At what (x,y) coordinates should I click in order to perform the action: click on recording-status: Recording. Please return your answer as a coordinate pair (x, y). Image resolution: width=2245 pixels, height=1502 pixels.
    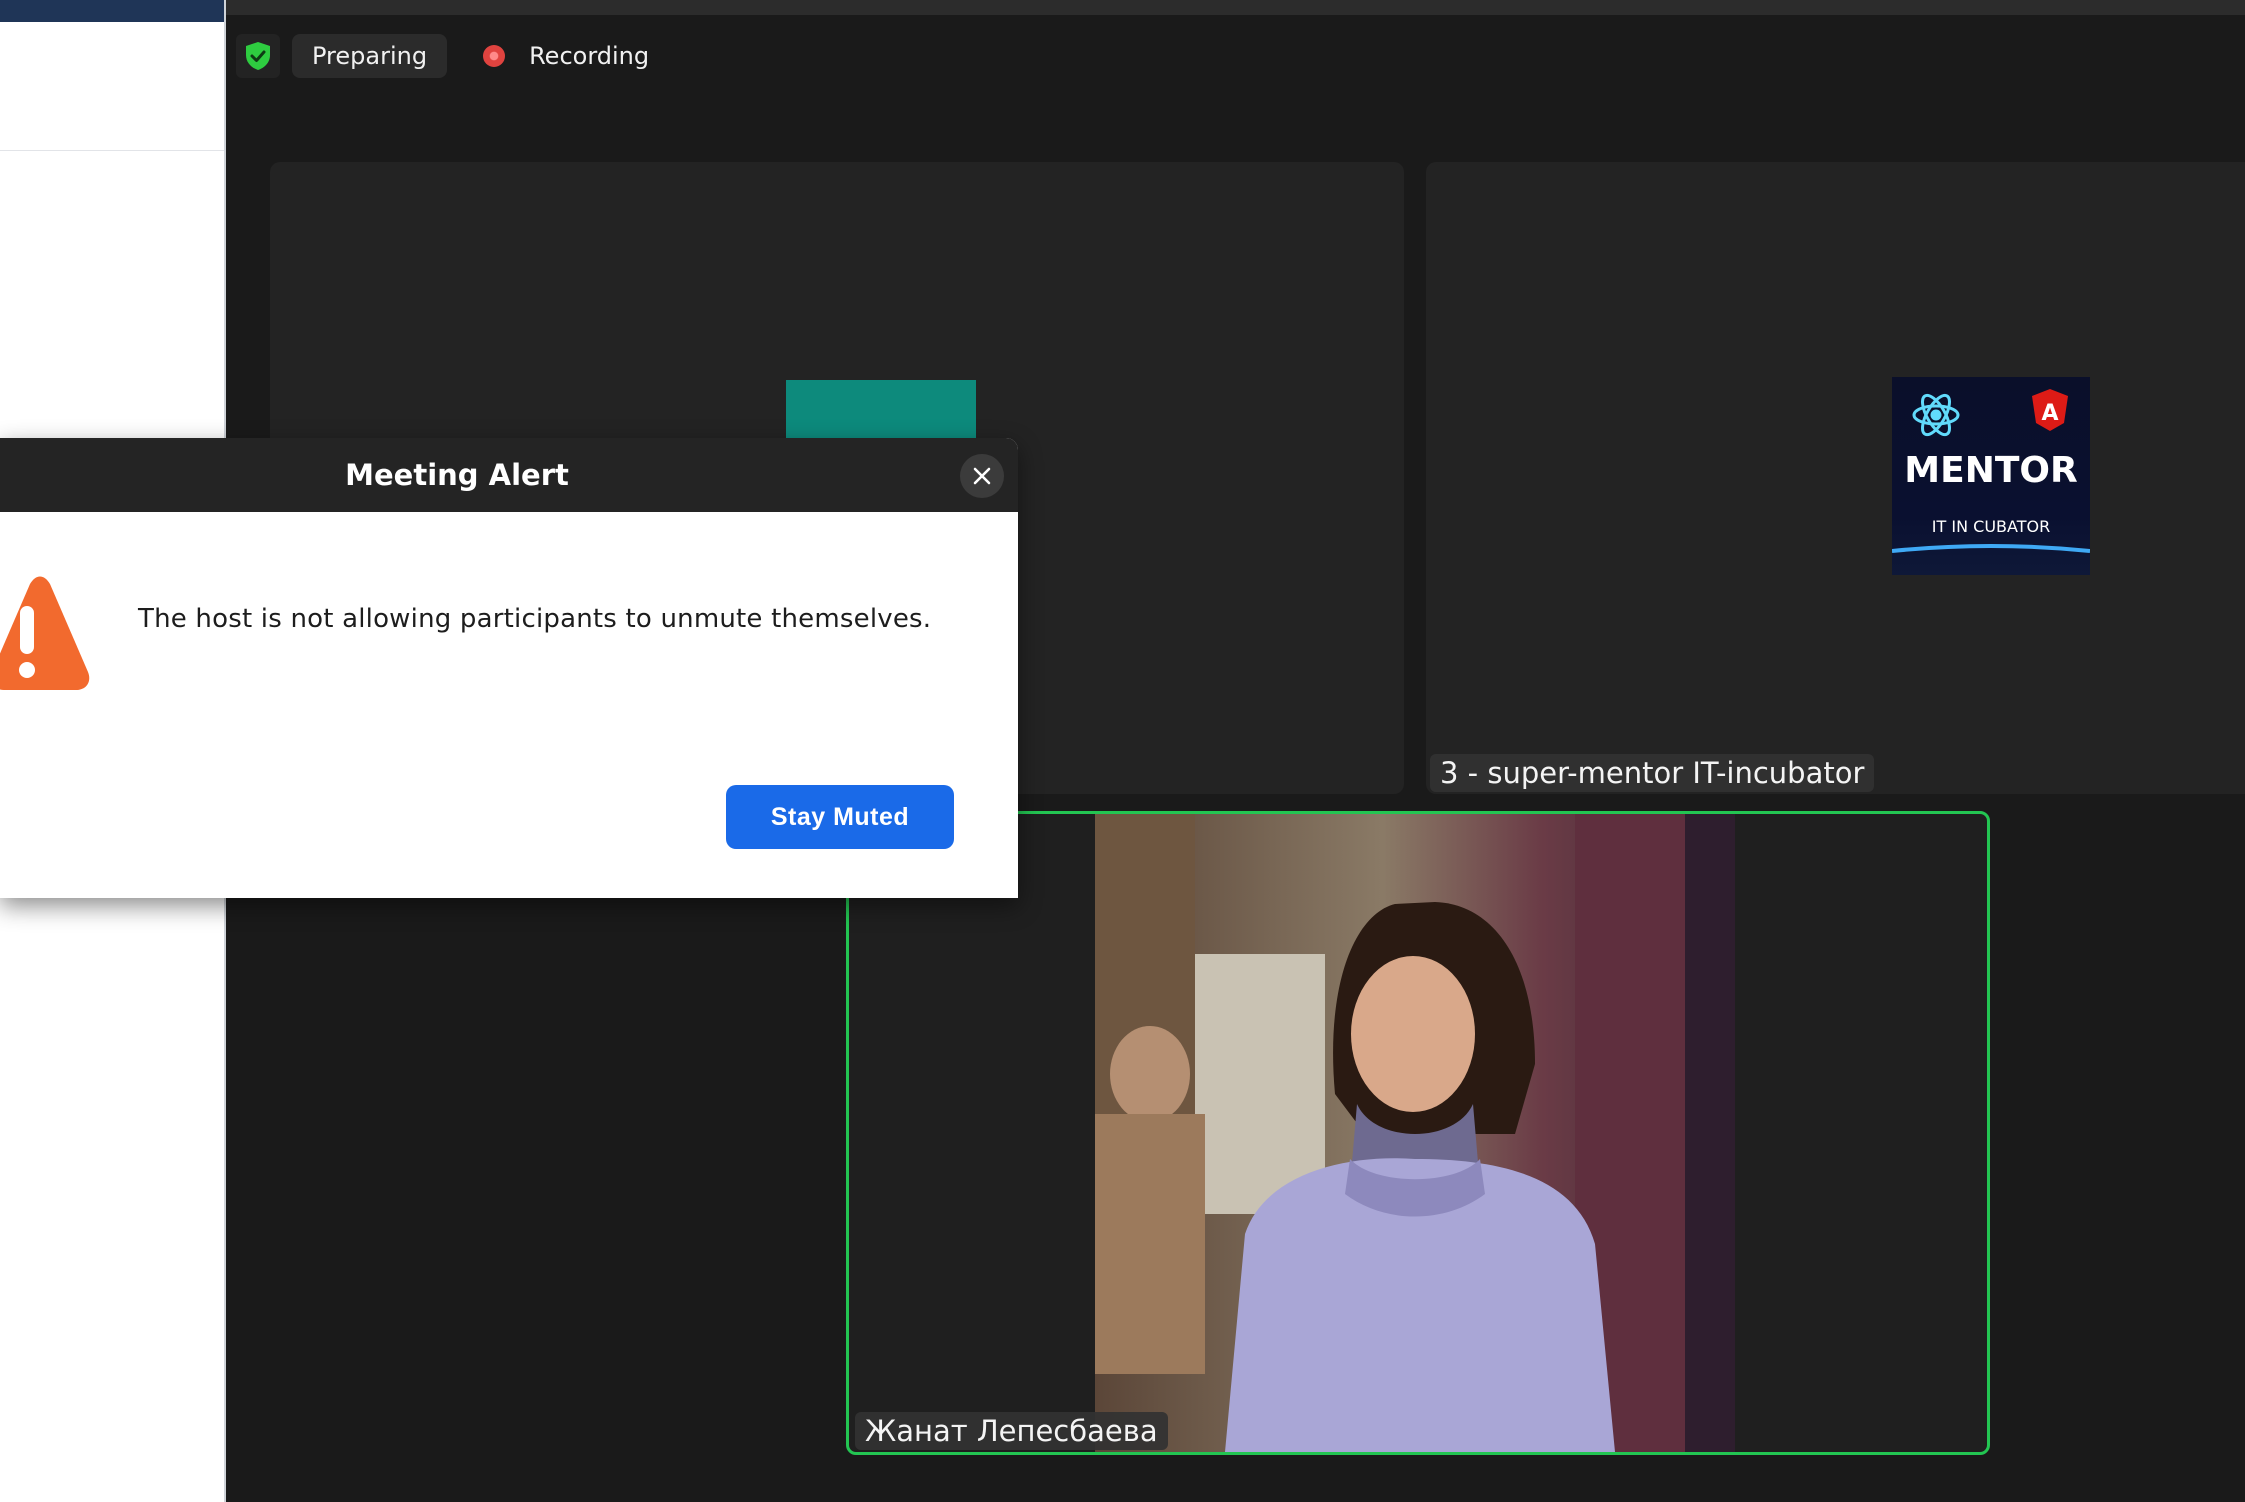
    Looking at the image, I should click on (566, 56).